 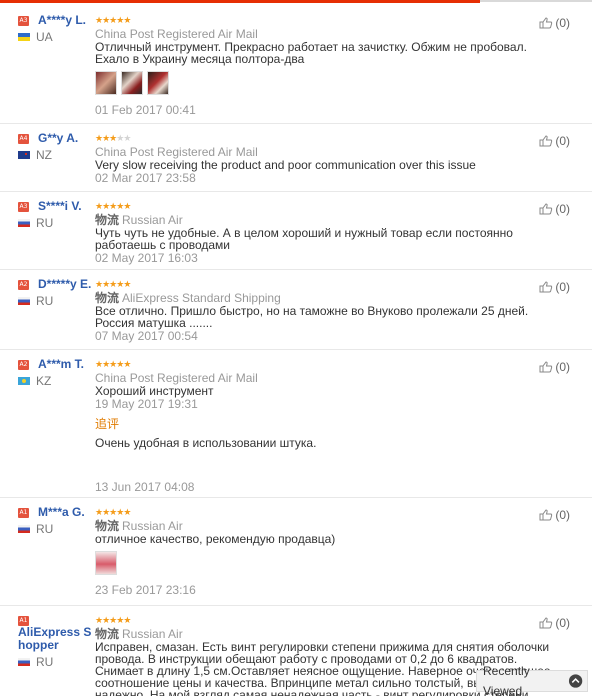 I want to click on review-text: Хороший инструмент, so click(x=154, y=391).